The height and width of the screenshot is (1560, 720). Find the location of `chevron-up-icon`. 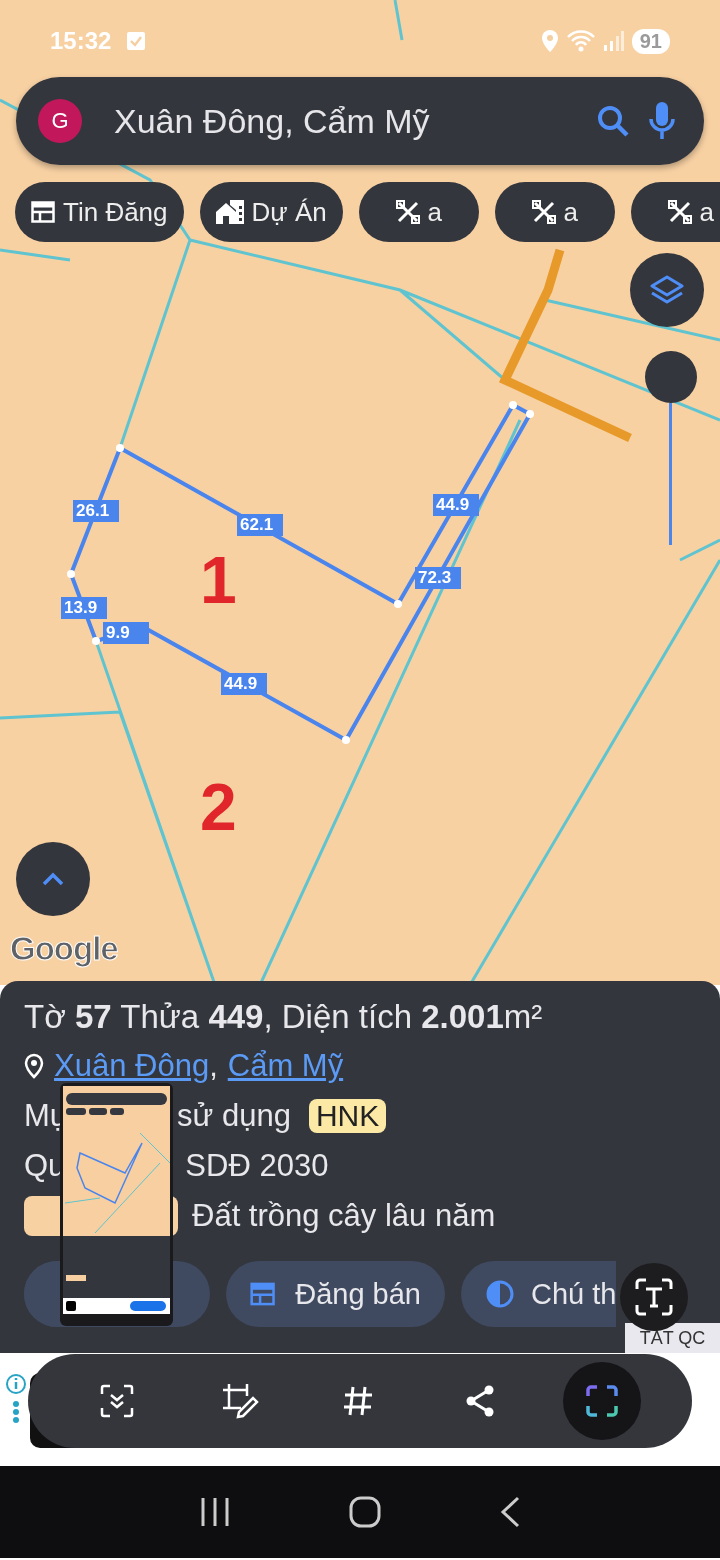

chevron-up-icon is located at coordinates (53, 879).